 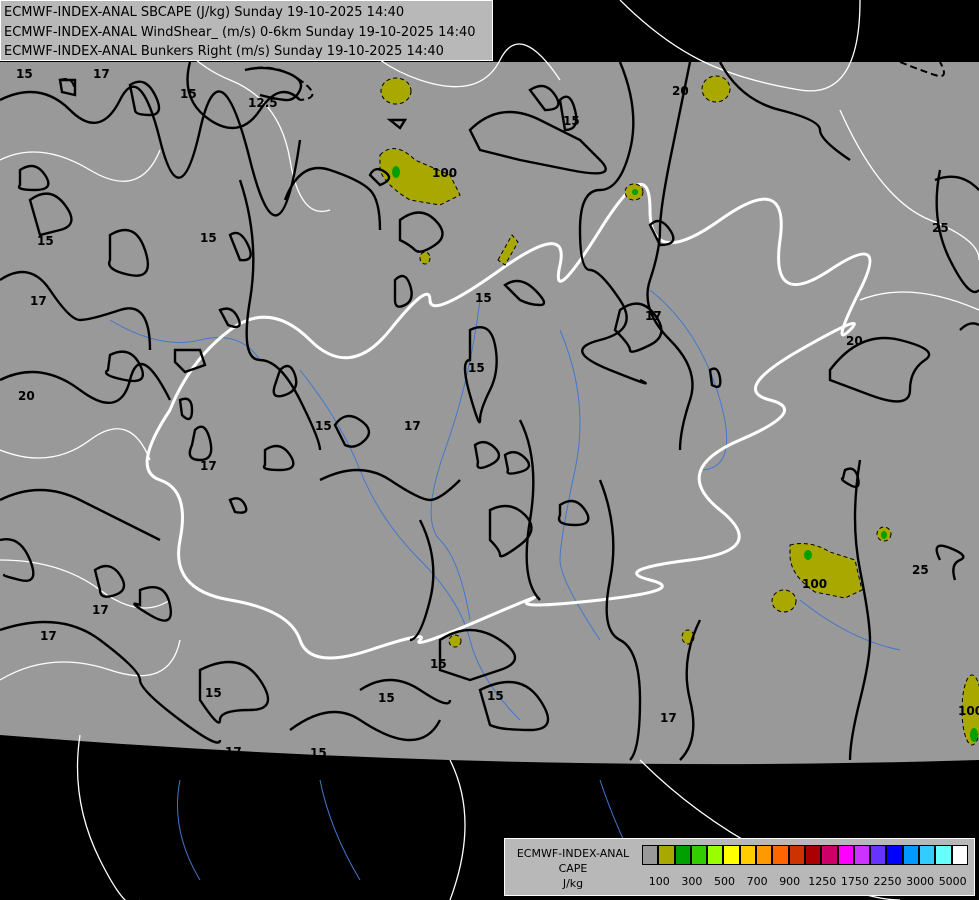 I want to click on legend-tick-label: 1750, so click(x=854, y=881).